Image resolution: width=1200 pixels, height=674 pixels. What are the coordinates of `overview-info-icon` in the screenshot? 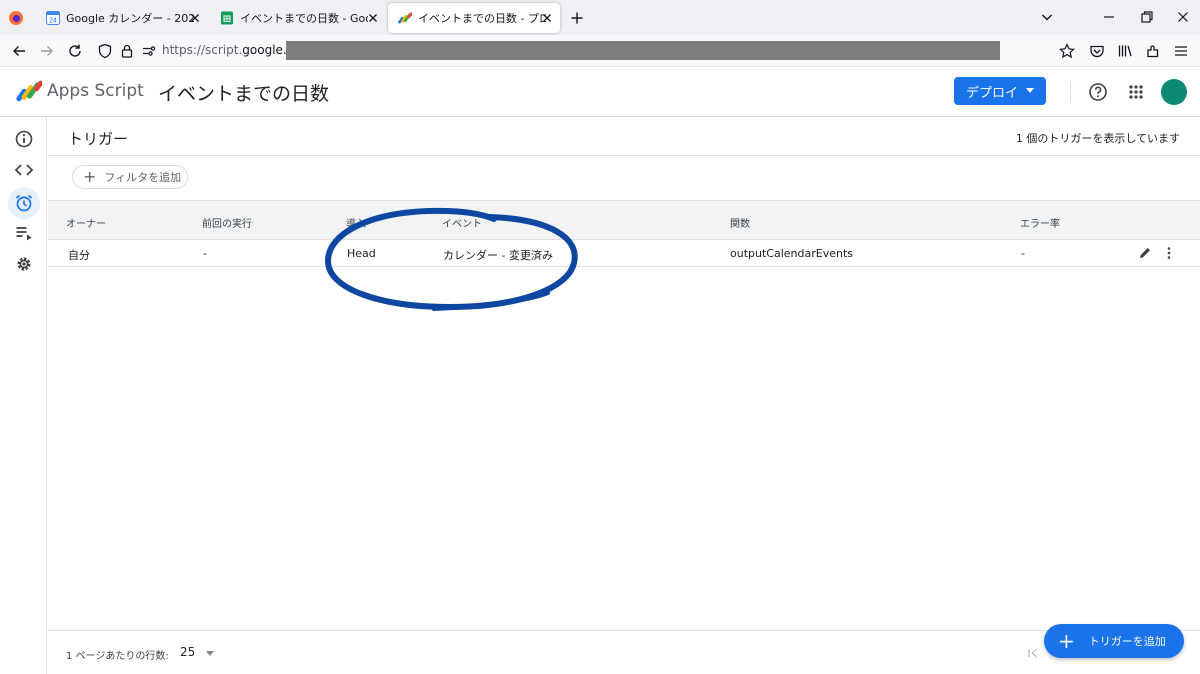 It's located at (24, 139).